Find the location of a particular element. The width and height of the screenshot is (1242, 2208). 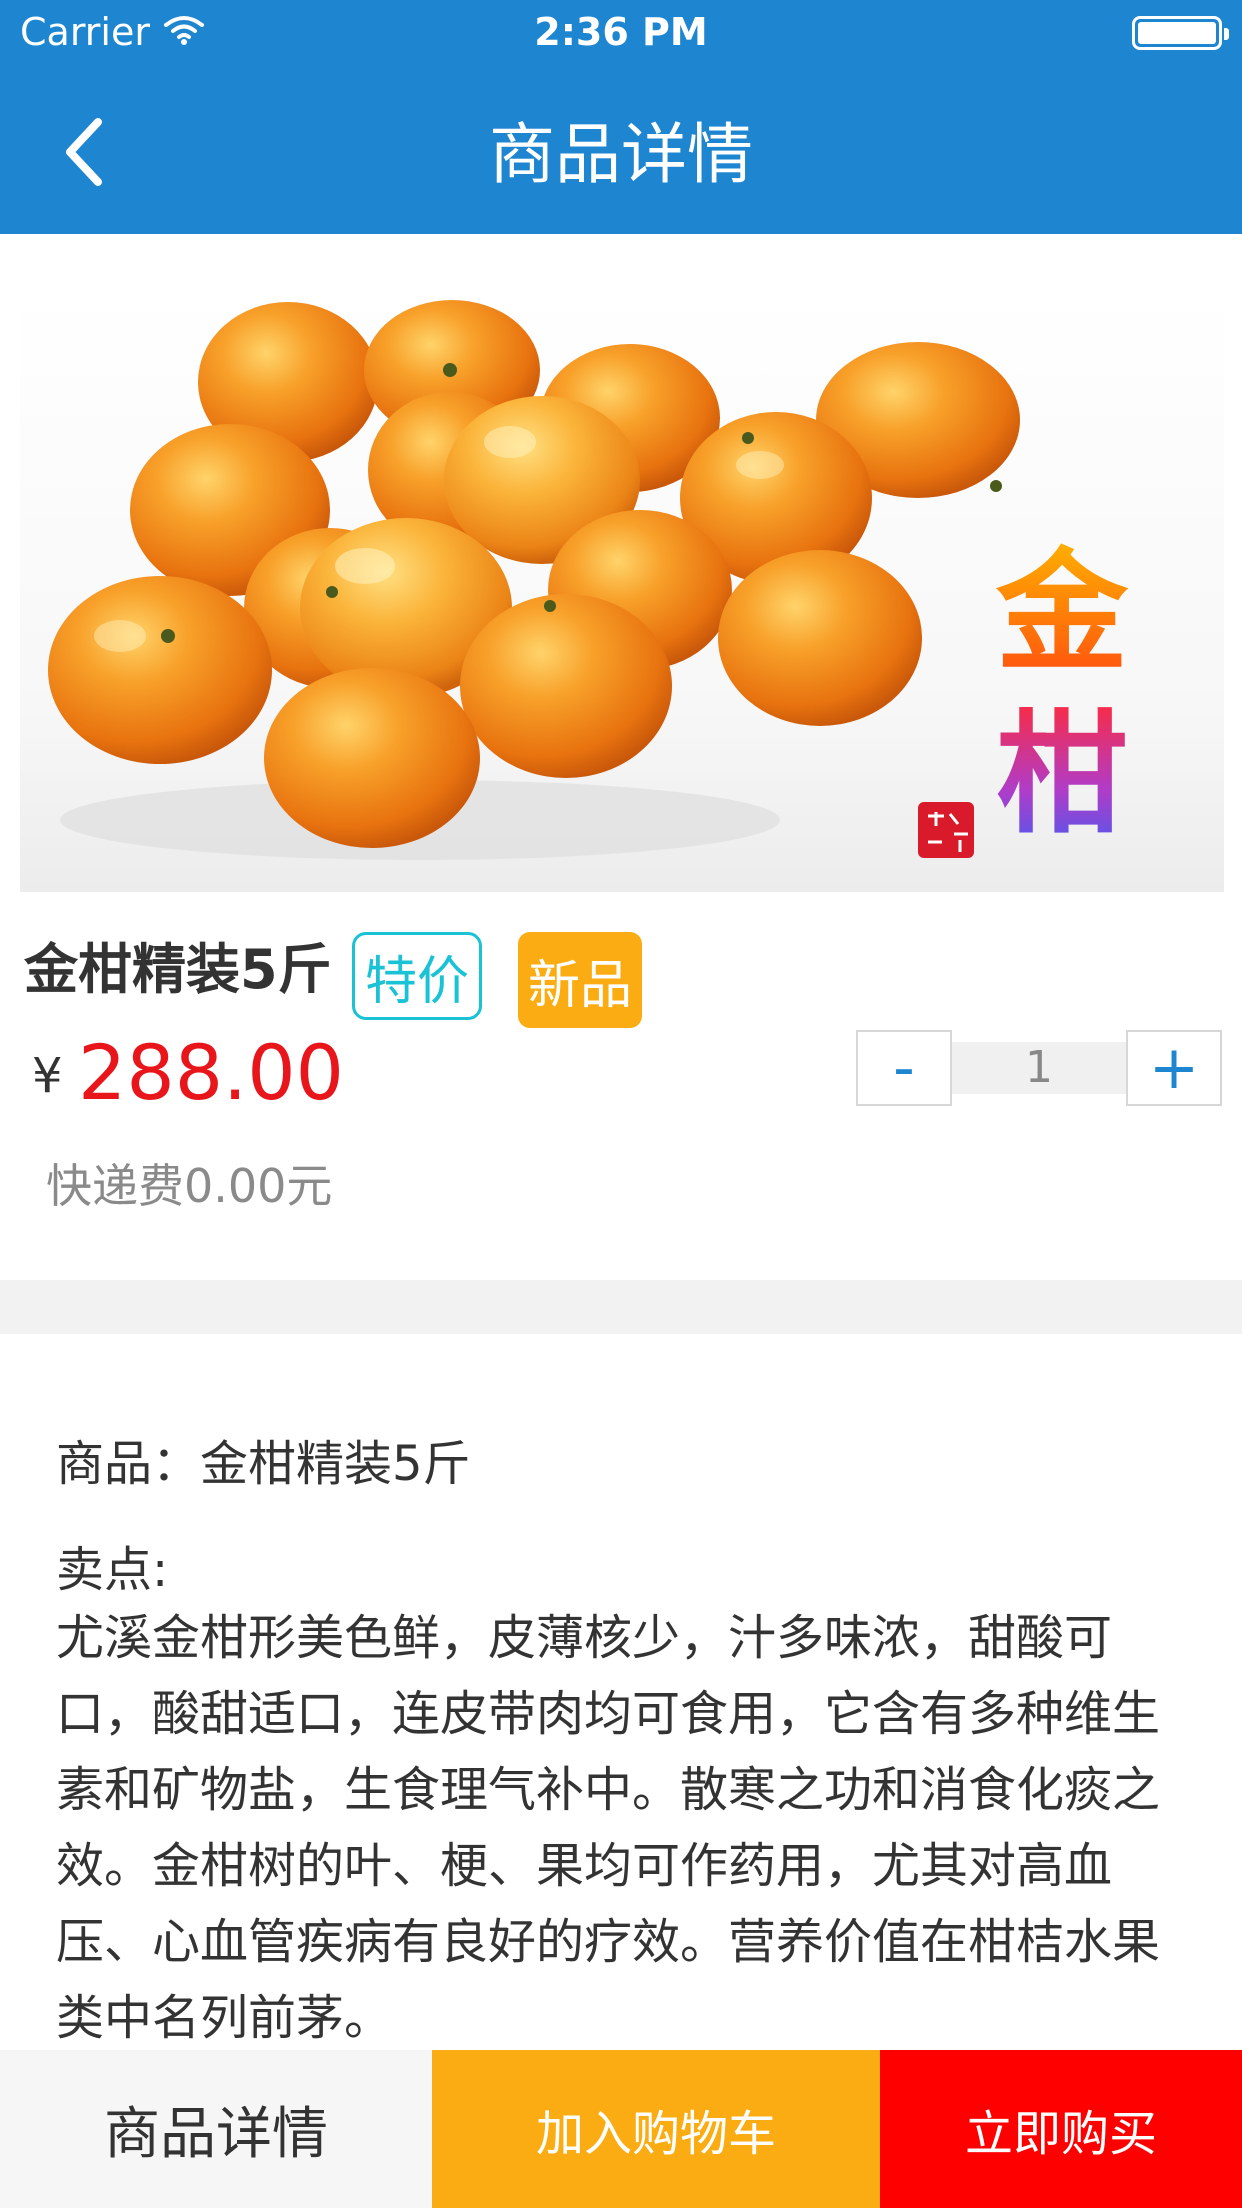

battery-icon is located at coordinates (1180, 33).